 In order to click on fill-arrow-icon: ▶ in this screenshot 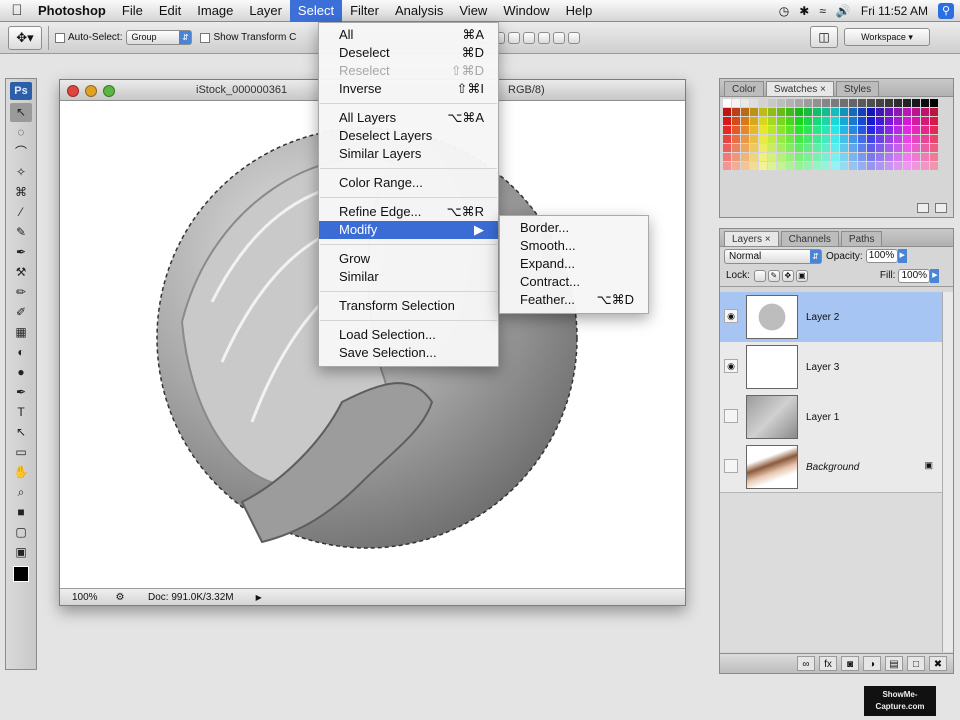, I will do `click(935, 275)`.